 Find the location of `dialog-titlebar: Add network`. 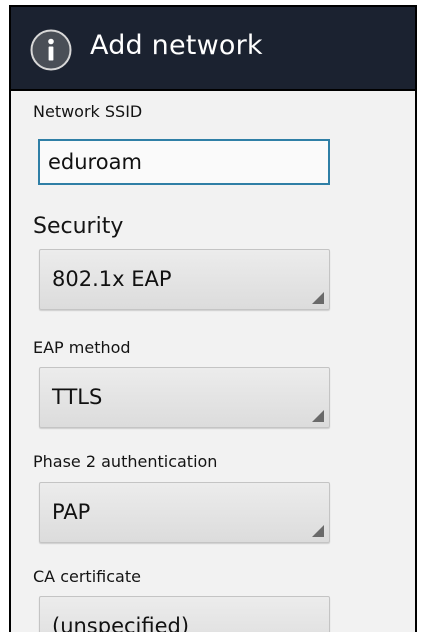

dialog-titlebar: Add network is located at coordinates (213, 49).